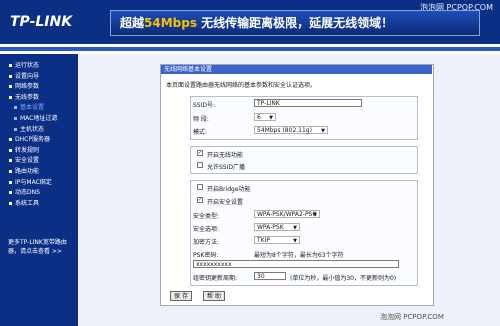 The width and height of the screenshot is (500, 326). What do you see at coordinates (259, 117) in the screenshot?
I see `channel-value: 6` at bounding box center [259, 117].